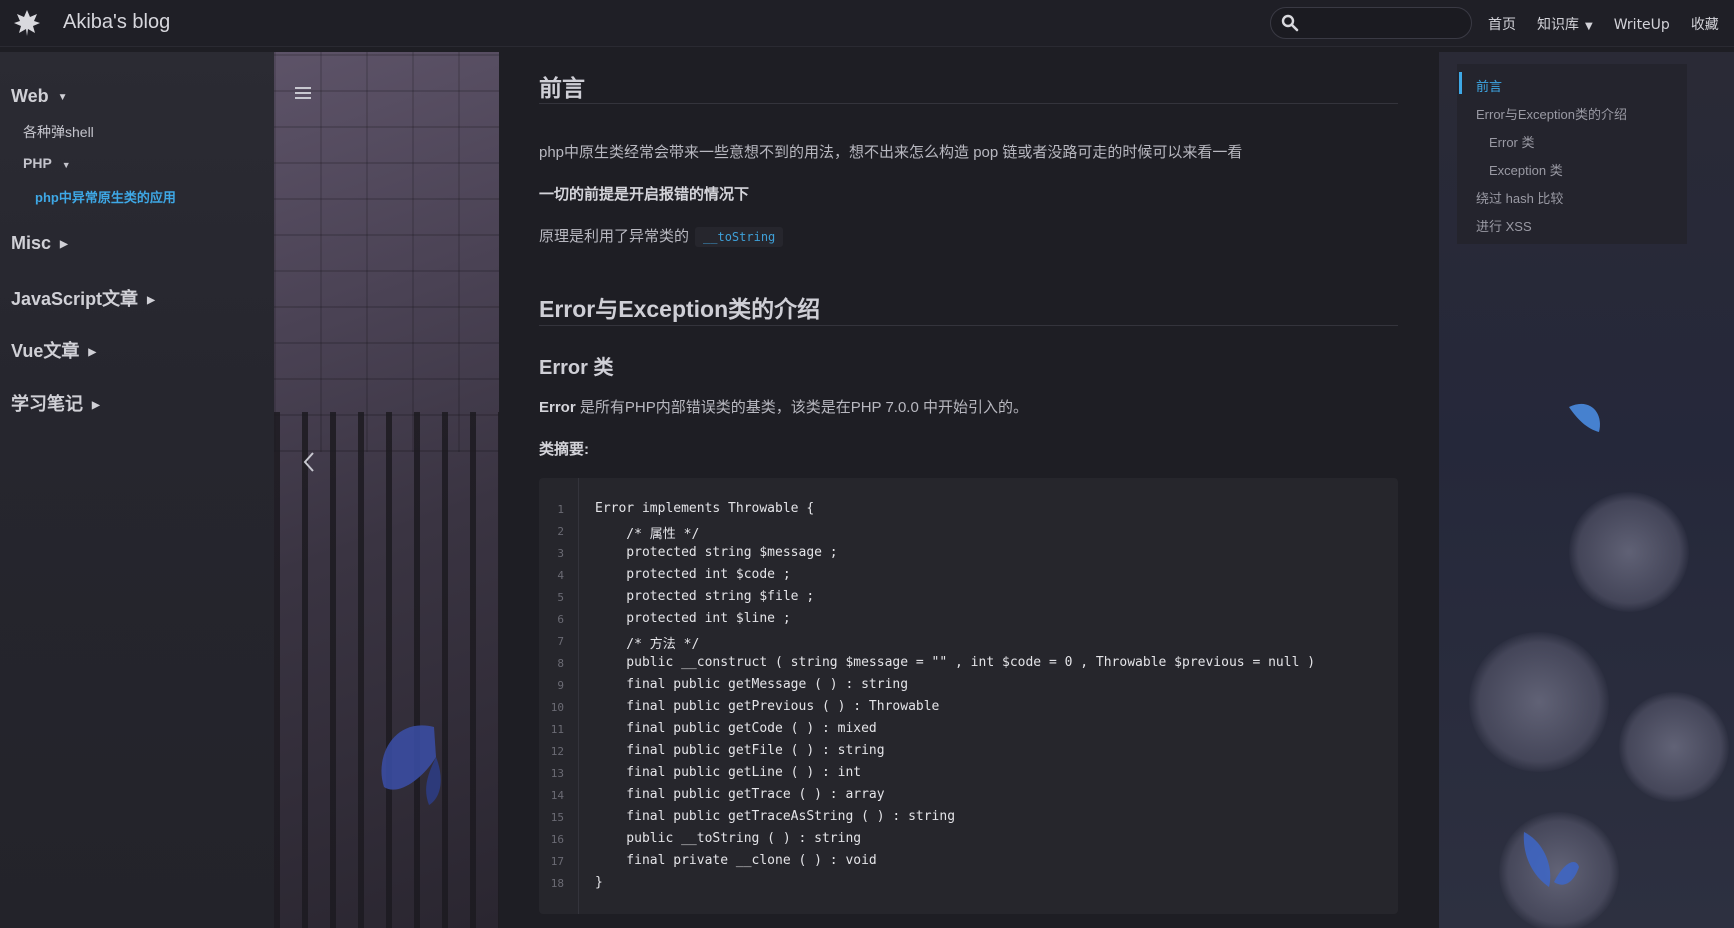 The image size is (1734, 928). What do you see at coordinates (1705, 24) in the screenshot?
I see `nav-favorites: 收藏` at bounding box center [1705, 24].